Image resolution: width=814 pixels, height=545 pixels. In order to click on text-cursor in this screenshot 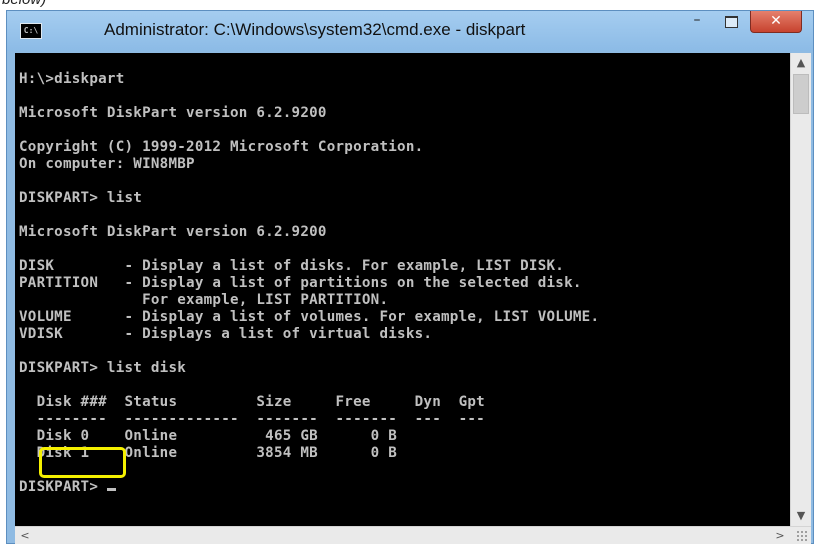, I will do `click(111, 489)`.